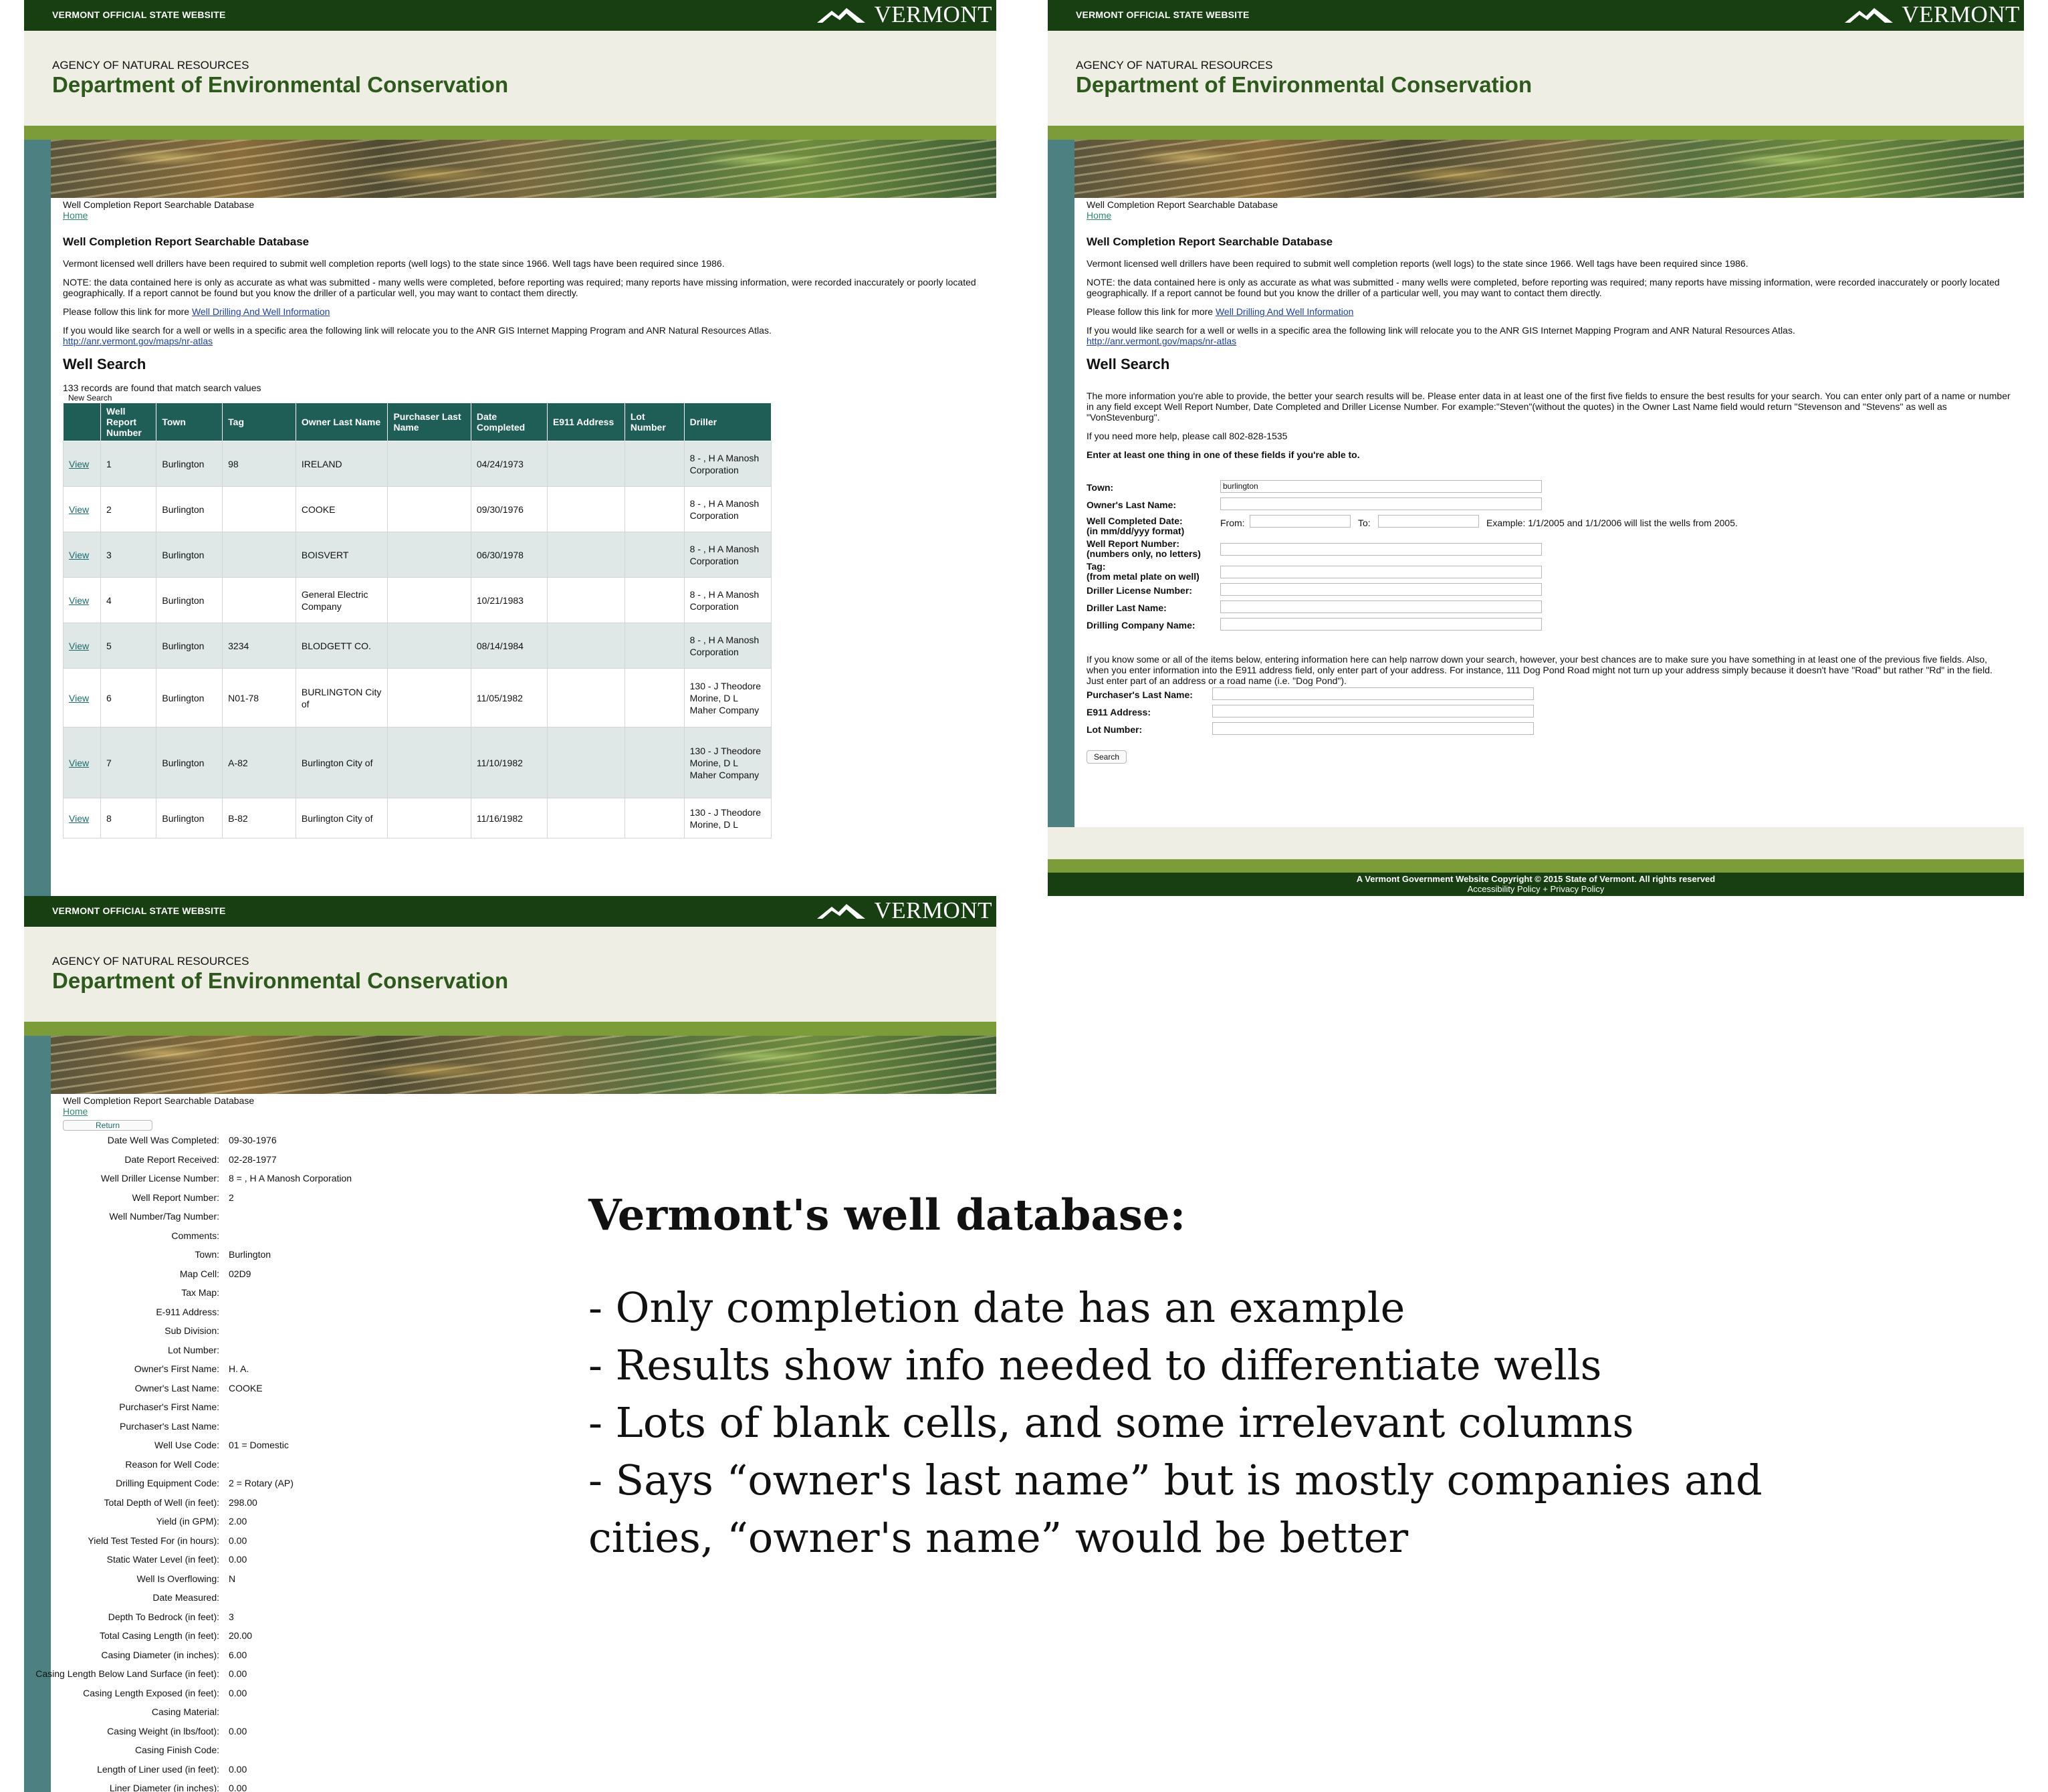  Describe the element at coordinates (341, 697) in the screenshot. I see `owner-cell: BURLINGTON City of` at that location.